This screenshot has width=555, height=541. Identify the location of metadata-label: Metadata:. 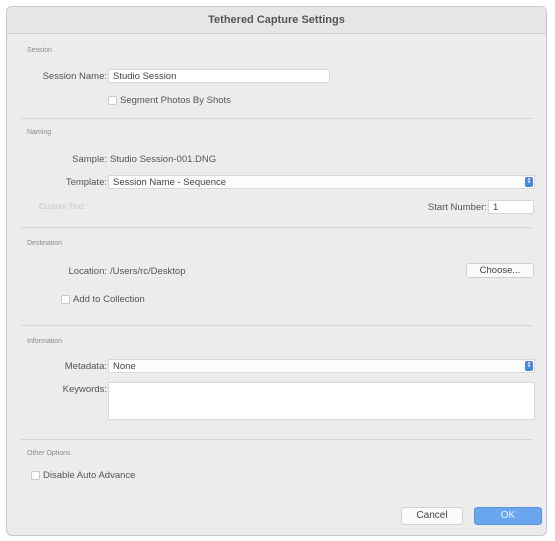
(85, 366).